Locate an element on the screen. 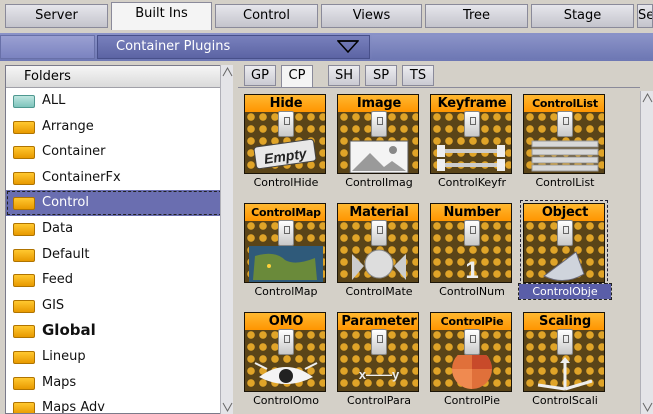  tab-control: Control is located at coordinates (266, 16).